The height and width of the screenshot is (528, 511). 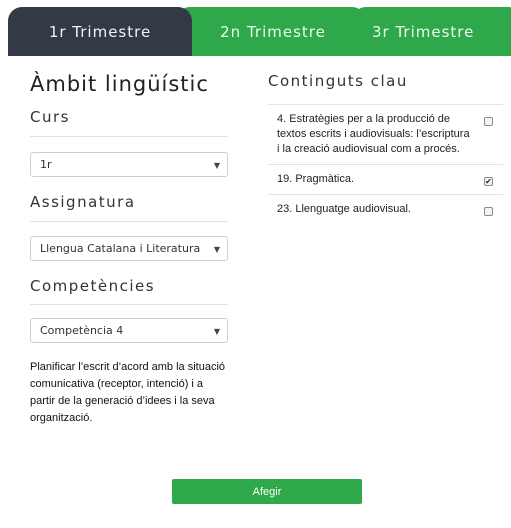 I want to click on tab-1r-trimestre: 1r Trimestre, so click(x=100, y=31).